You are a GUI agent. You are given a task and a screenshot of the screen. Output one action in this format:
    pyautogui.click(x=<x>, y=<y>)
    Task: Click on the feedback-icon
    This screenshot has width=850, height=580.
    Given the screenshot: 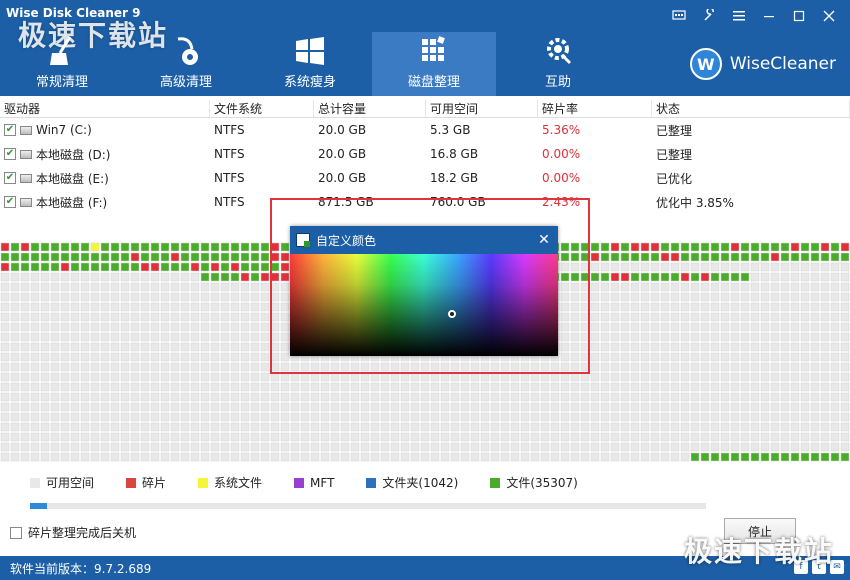 What is the action you would take?
    pyautogui.click(x=679, y=16)
    